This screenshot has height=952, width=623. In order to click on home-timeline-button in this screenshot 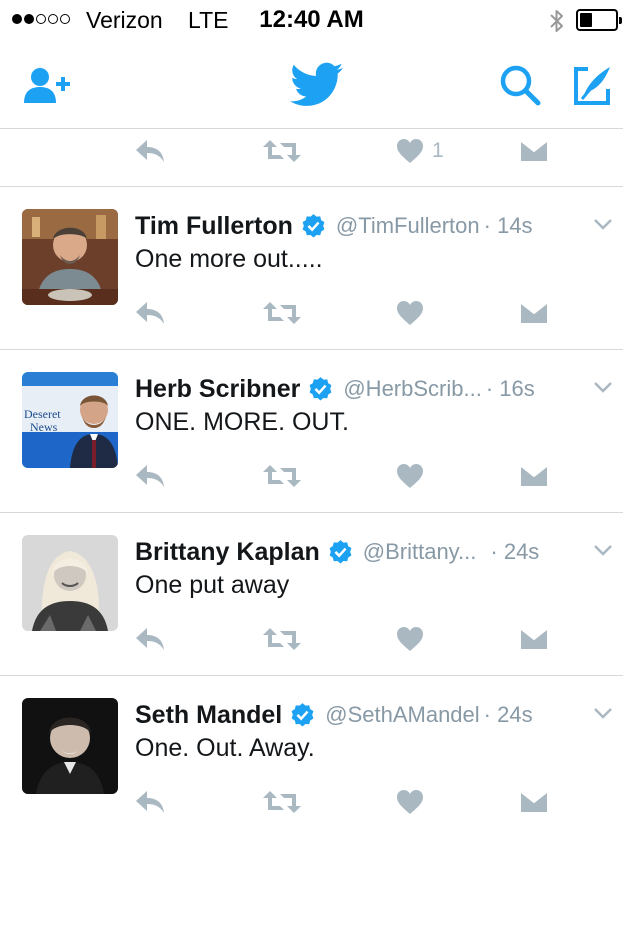, I will do `click(317, 85)`.